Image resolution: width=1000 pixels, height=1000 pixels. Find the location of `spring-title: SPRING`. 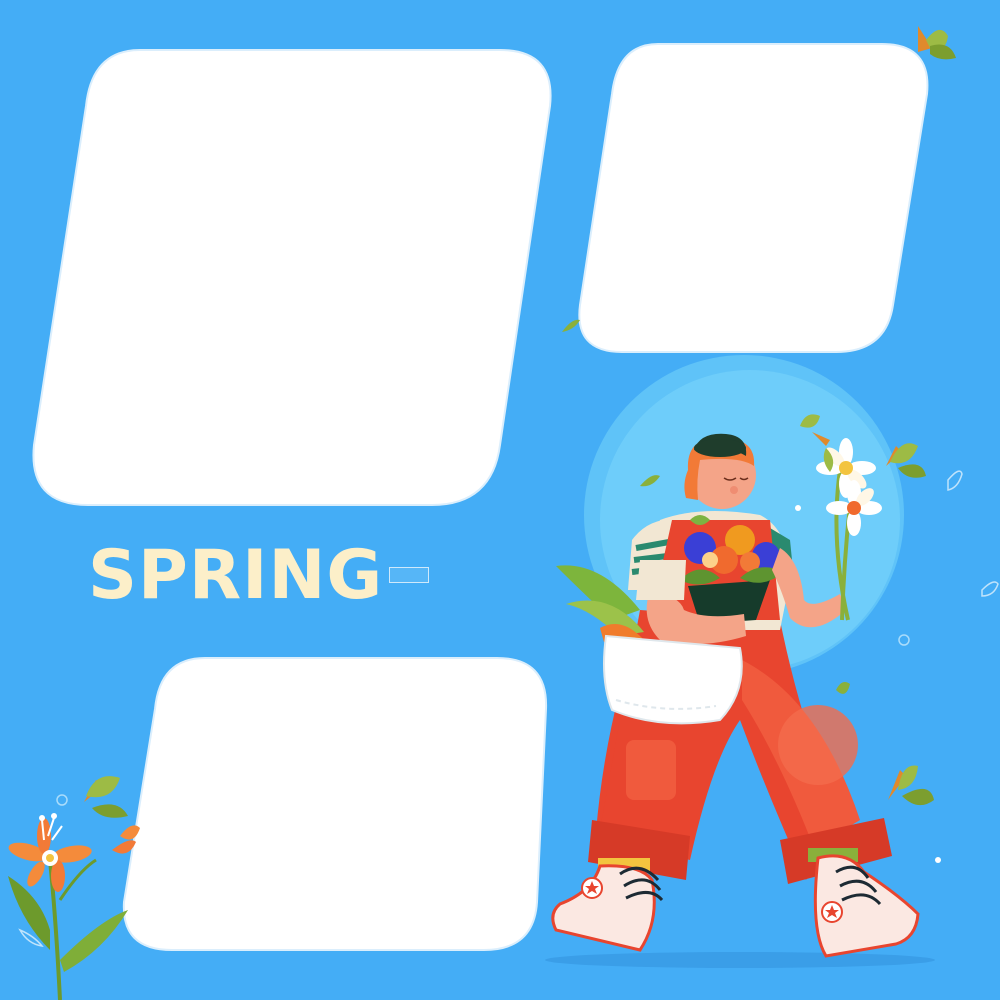

spring-title: SPRING is located at coordinates (236, 575).